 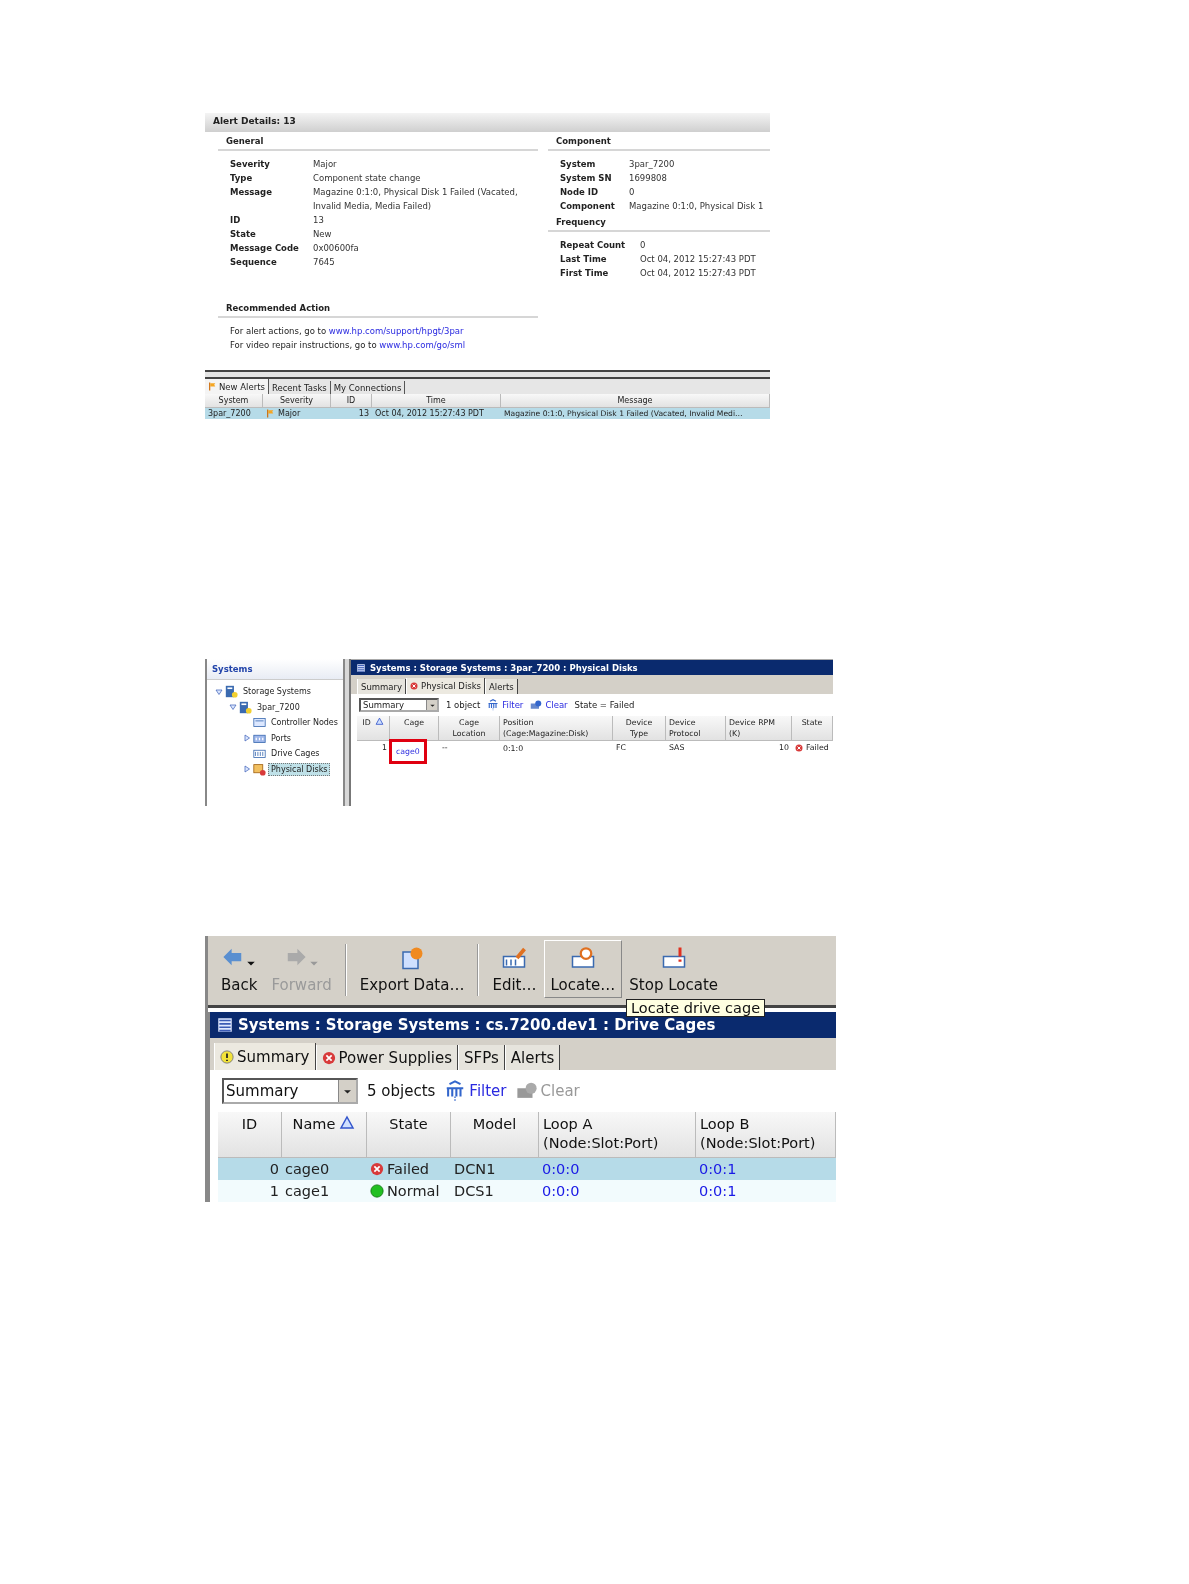 What do you see at coordinates (319, 220) in the screenshot?
I see `field-value: 13` at bounding box center [319, 220].